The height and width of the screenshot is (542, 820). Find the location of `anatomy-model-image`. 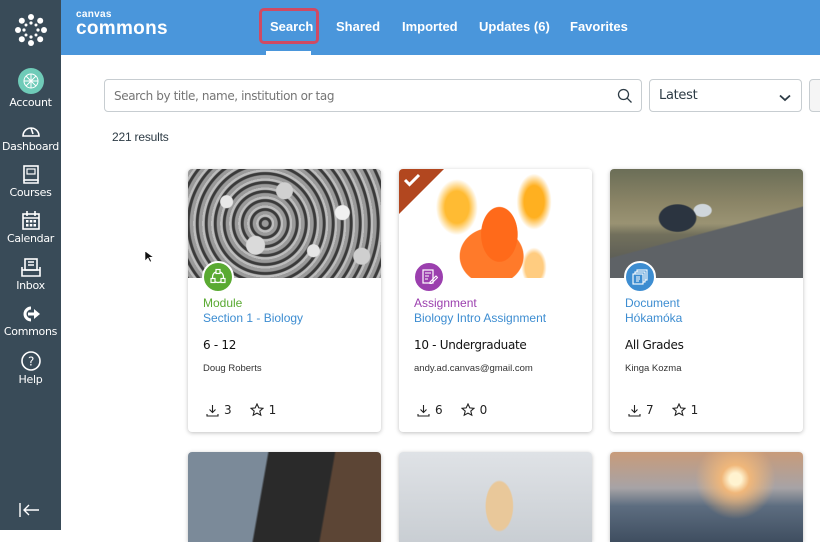

anatomy-model-image is located at coordinates (495, 497).